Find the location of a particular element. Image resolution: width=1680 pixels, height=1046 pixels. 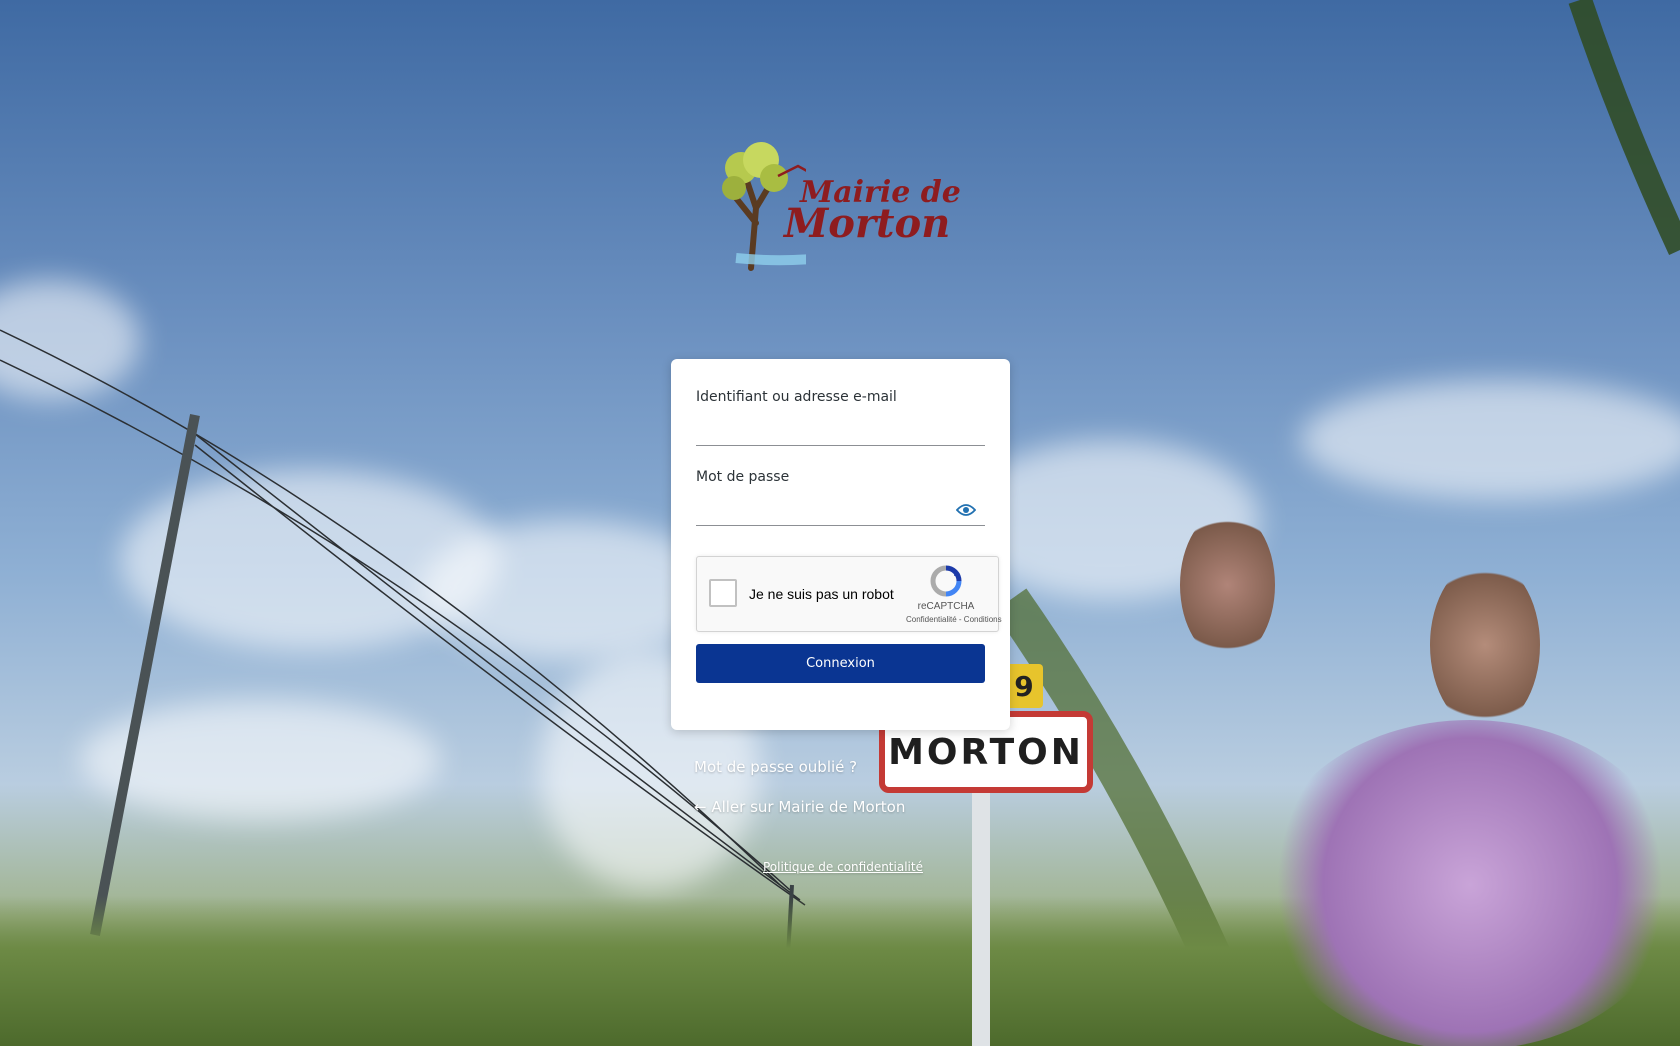

recaptcha-brand: reCAPTCHA Confidentialité - Conditions is located at coordinates (954, 594).